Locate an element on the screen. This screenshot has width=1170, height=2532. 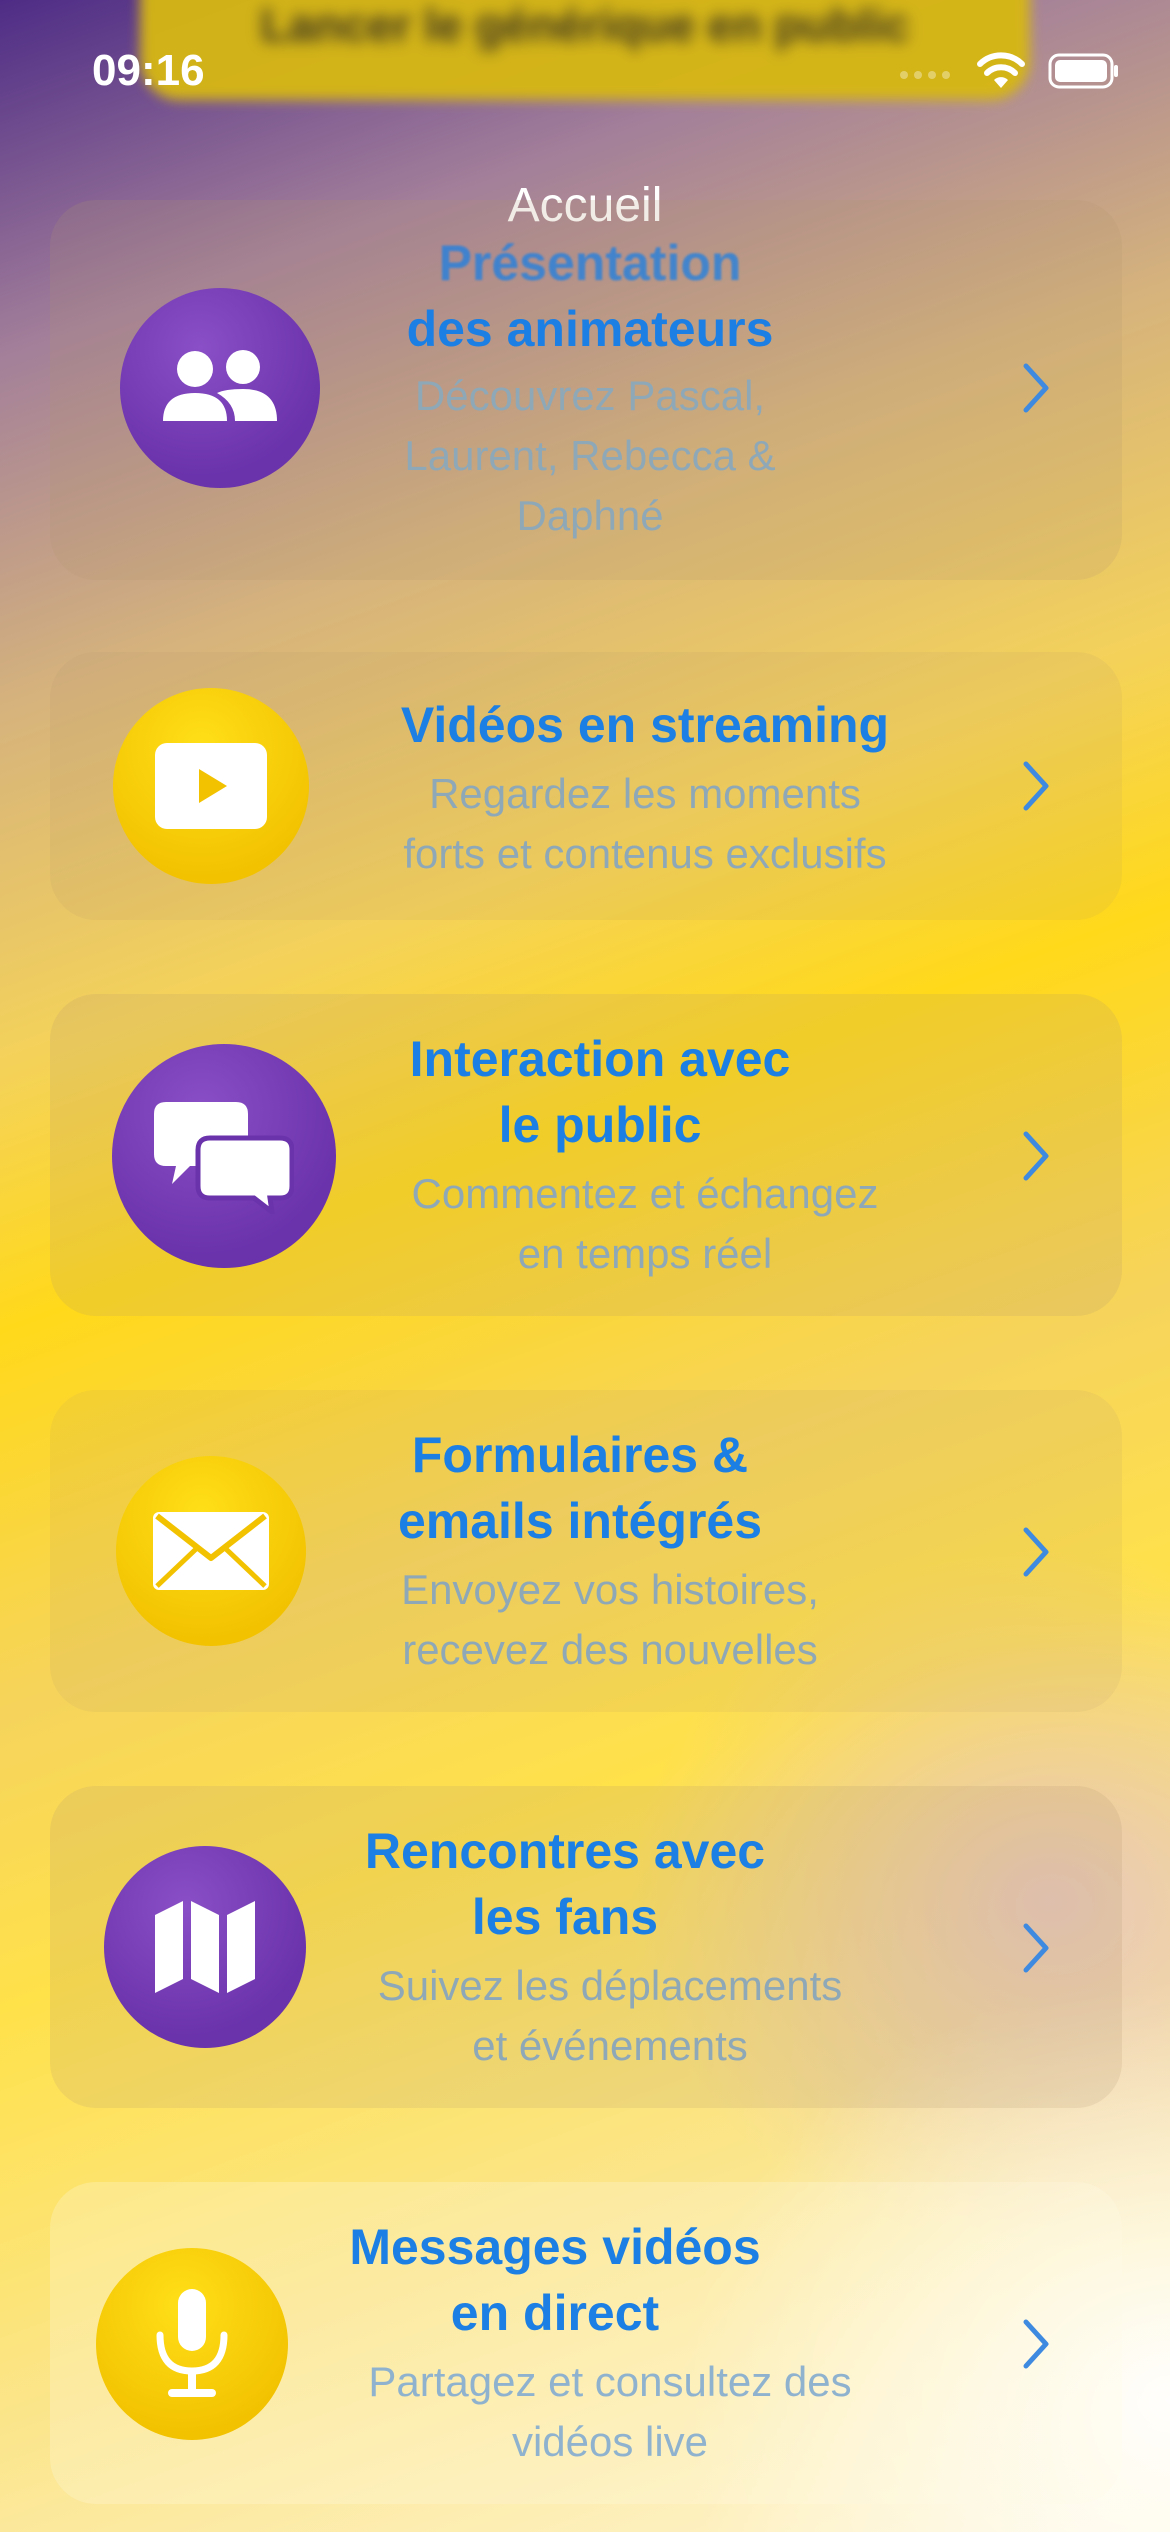
menu-item-subtitle: Partagez et consultez des is located at coordinates (610, 2381).